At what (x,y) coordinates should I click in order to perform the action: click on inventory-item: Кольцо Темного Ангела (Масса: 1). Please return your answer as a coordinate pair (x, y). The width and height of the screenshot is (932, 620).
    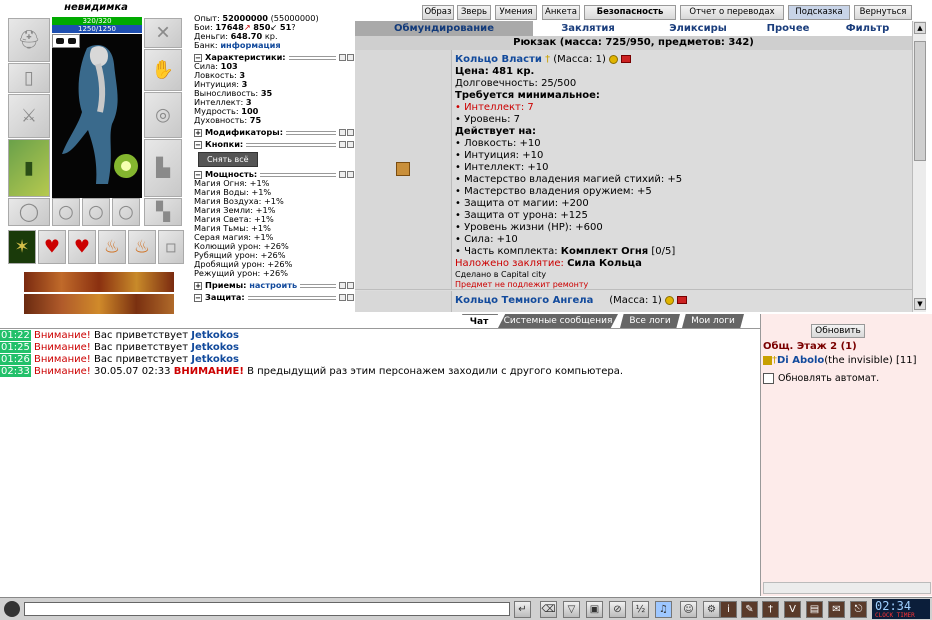
    Looking at the image, I should click on (633, 301).